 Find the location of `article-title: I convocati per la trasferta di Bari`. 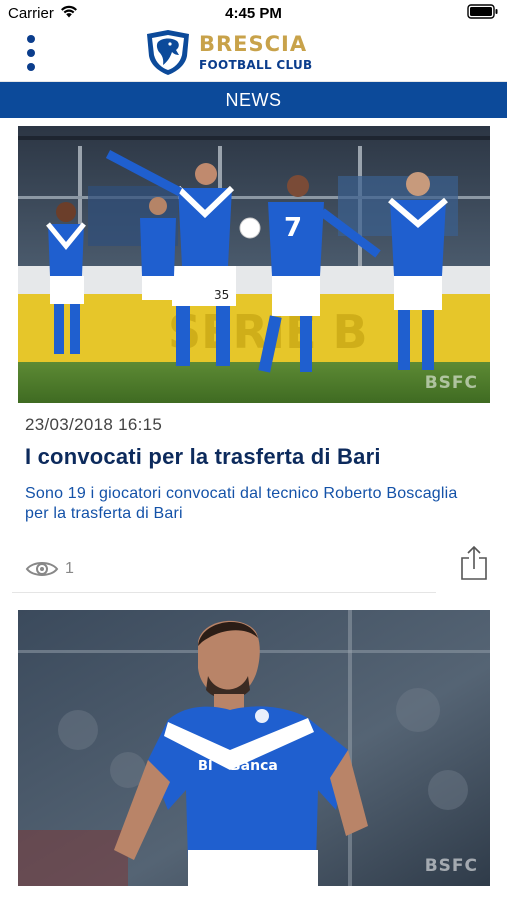

article-title: I convocati per la trasferta di Bari is located at coordinates (255, 457).